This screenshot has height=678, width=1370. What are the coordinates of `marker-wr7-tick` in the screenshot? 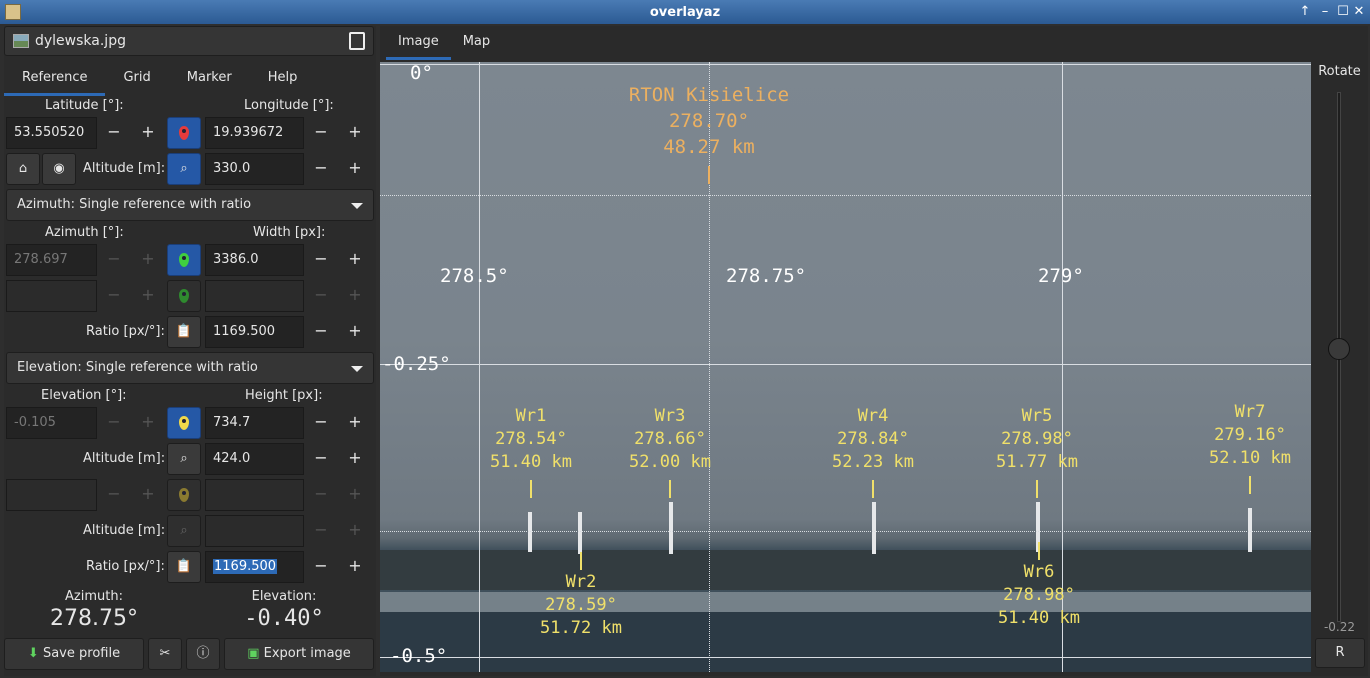 It's located at (1250, 485).